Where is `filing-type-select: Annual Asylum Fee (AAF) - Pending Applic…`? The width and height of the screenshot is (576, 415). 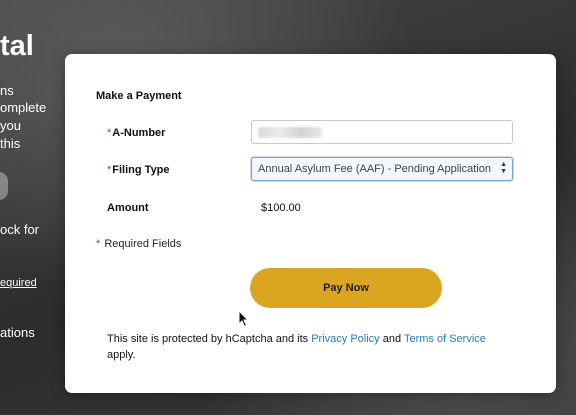 filing-type-select: Annual Asylum Fee (AAF) - Pending Applic… is located at coordinates (382, 169).